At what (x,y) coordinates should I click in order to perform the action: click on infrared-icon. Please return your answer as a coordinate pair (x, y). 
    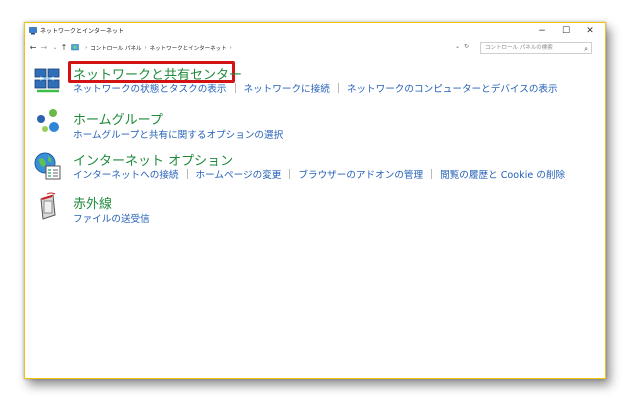
    Looking at the image, I should click on (48, 206).